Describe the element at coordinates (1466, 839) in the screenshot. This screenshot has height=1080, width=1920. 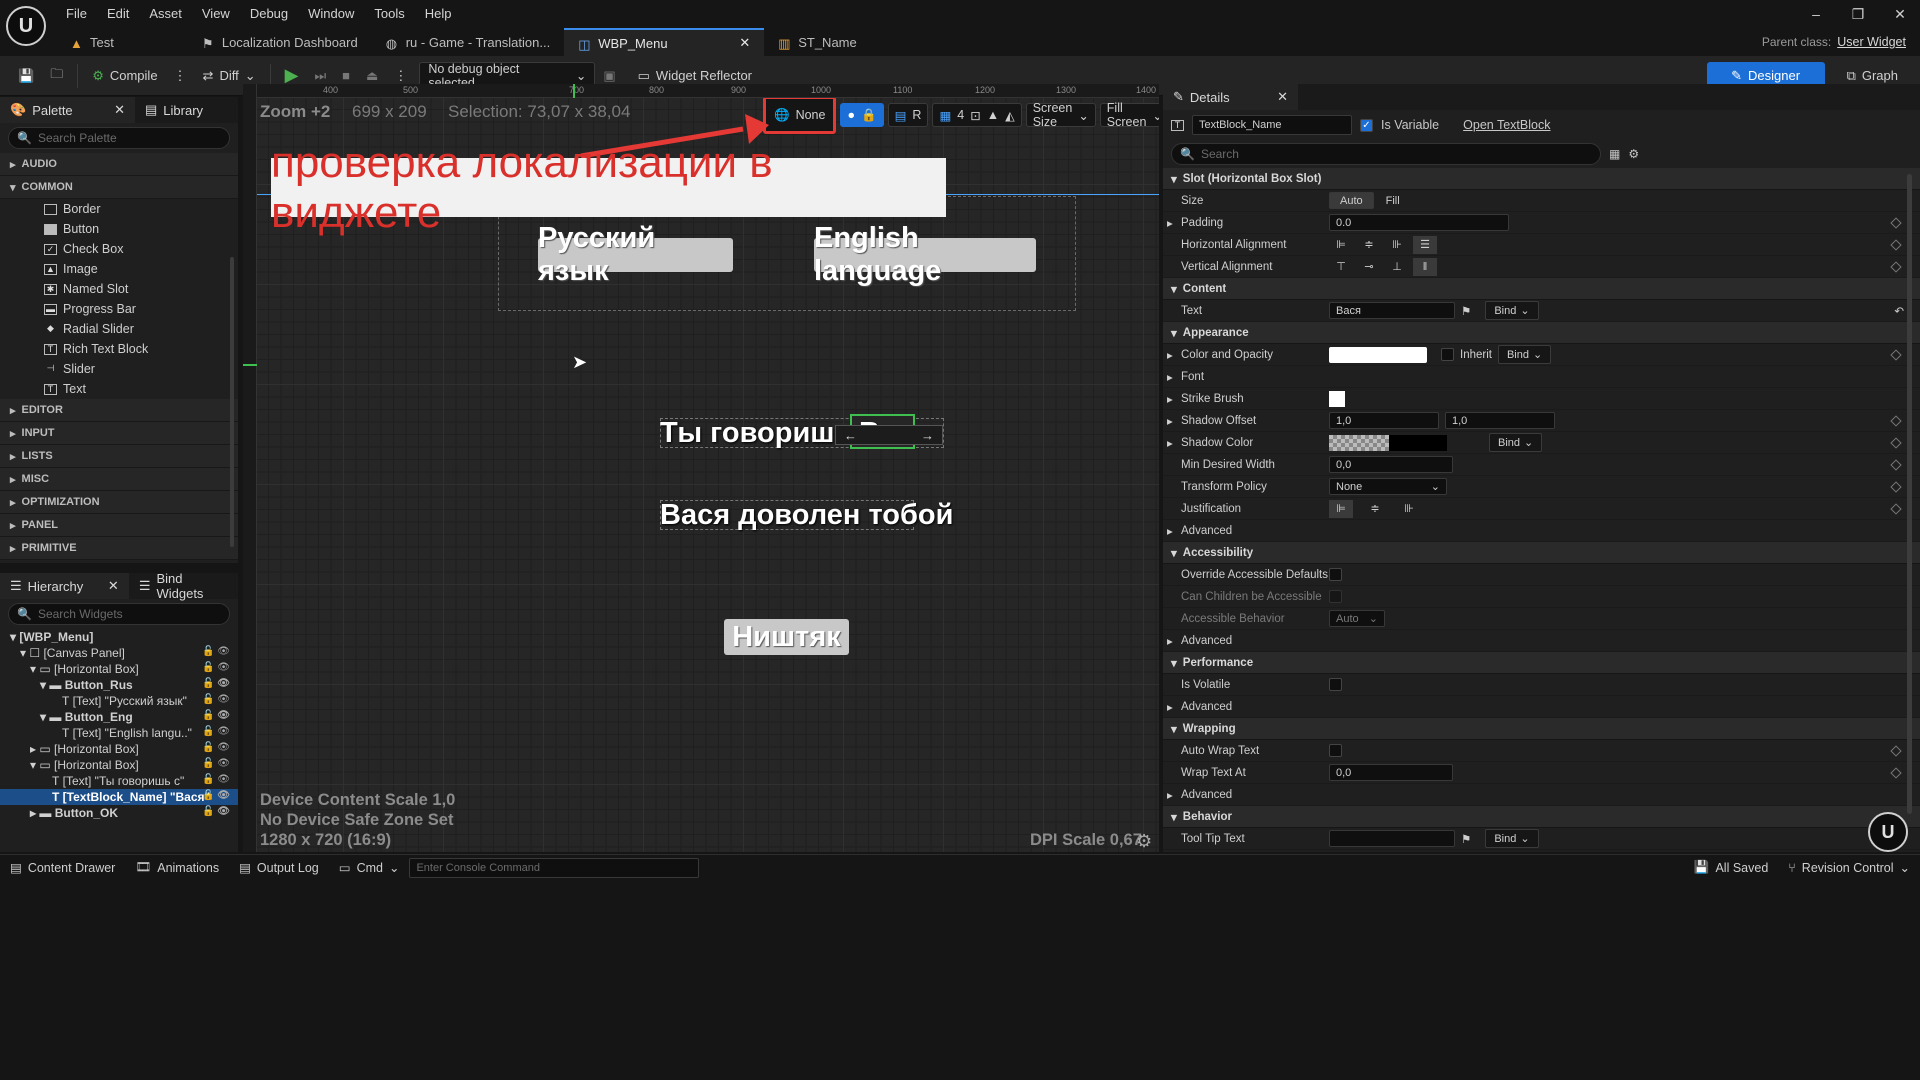
I see `localization-flag-icon: ⚑` at that location.